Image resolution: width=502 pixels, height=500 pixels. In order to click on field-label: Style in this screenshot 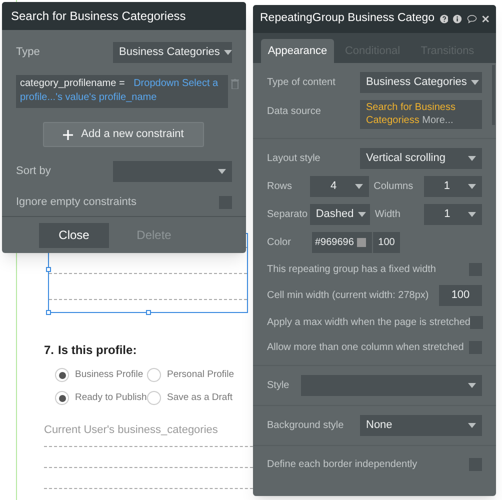, I will do `click(278, 386)`.